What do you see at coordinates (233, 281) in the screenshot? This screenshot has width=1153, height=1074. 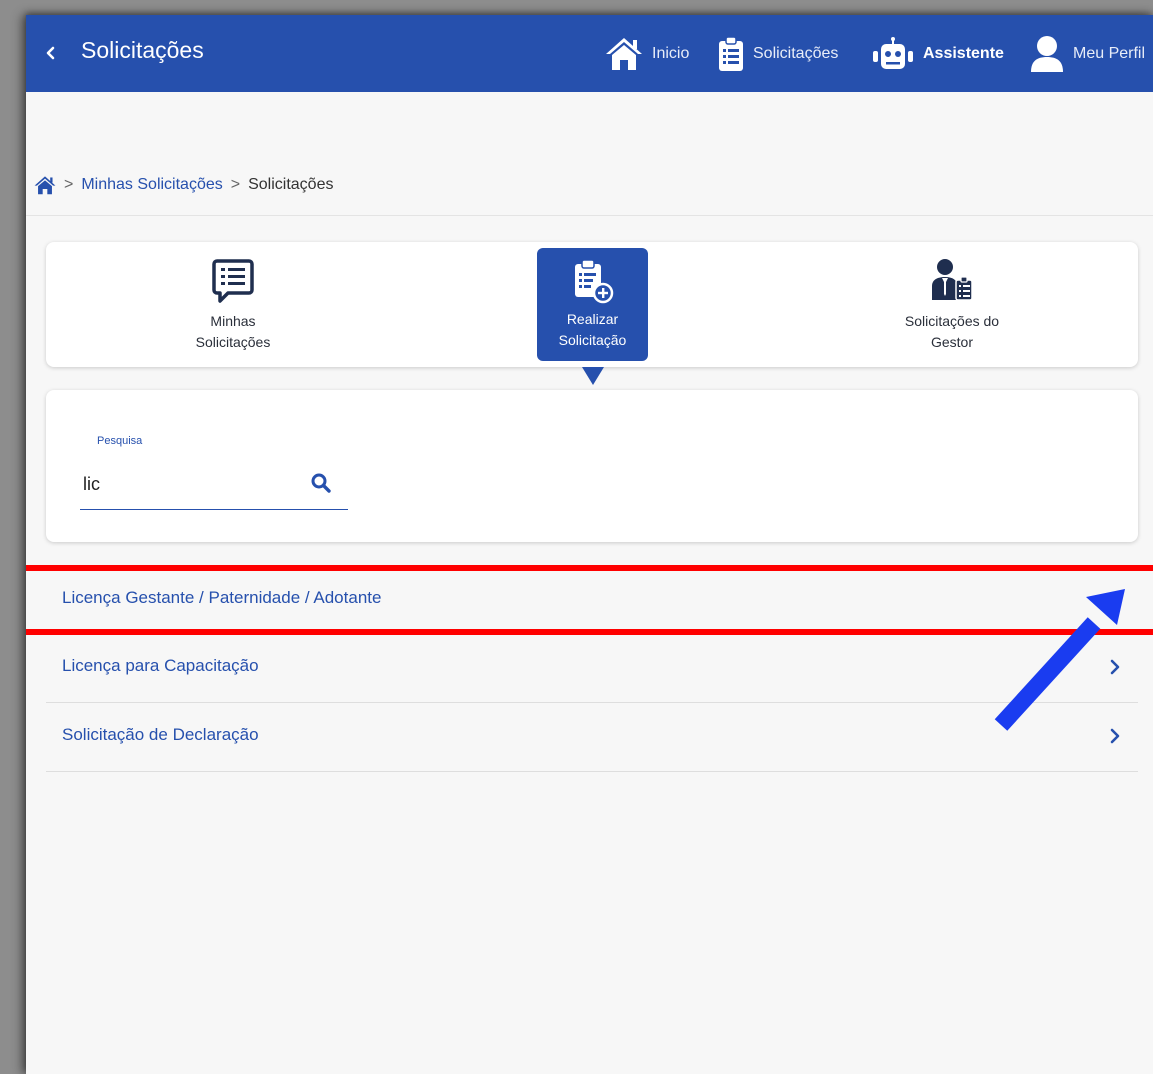 I see `list-document-icon` at bounding box center [233, 281].